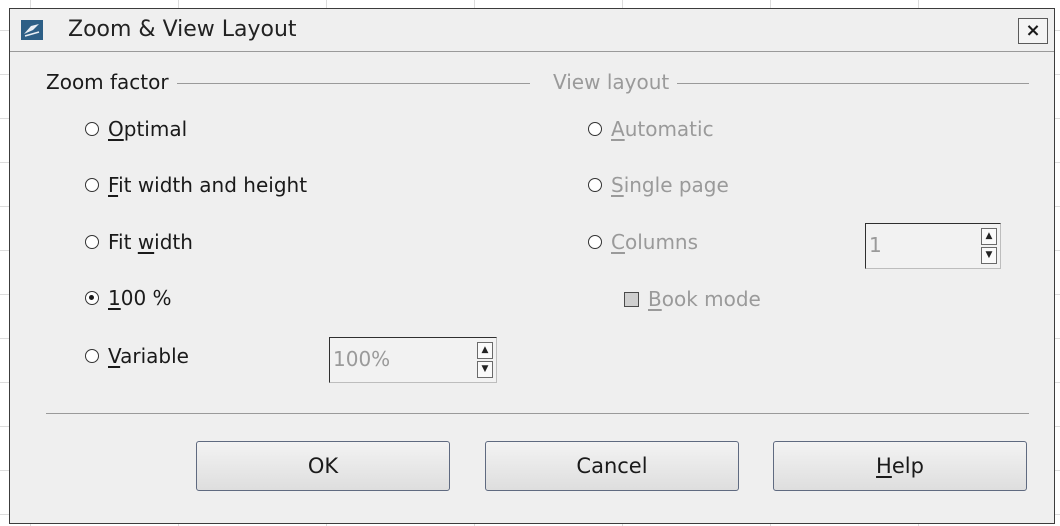 Image resolution: width=1060 pixels, height=526 pixels. Describe the element at coordinates (362, 359) in the screenshot. I see `variable-zoom-value: 100%` at that location.